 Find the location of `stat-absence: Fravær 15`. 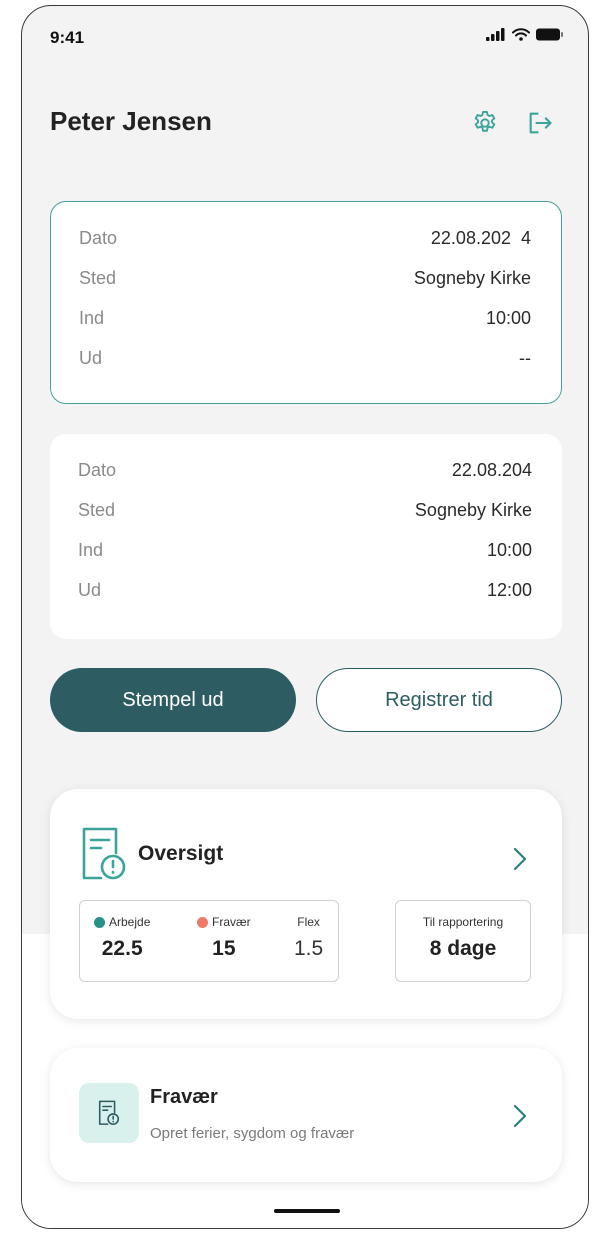

stat-absence: Fravær 15 is located at coordinates (224, 938).